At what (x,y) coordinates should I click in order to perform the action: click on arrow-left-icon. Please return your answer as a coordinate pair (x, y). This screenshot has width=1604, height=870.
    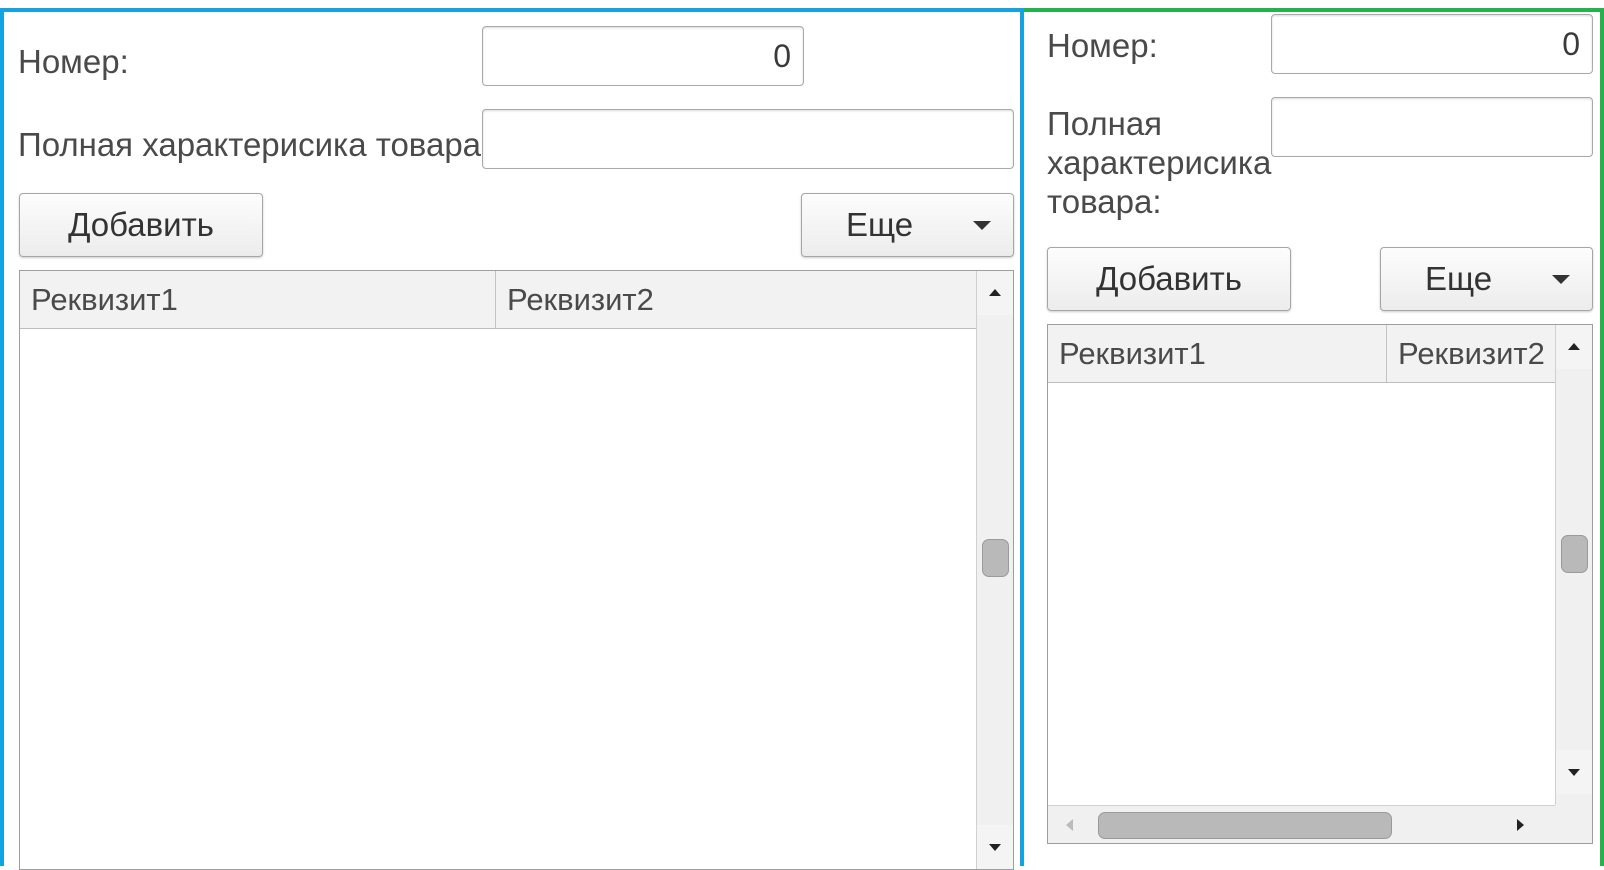
    Looking at the image, I should click on (1069, 824).